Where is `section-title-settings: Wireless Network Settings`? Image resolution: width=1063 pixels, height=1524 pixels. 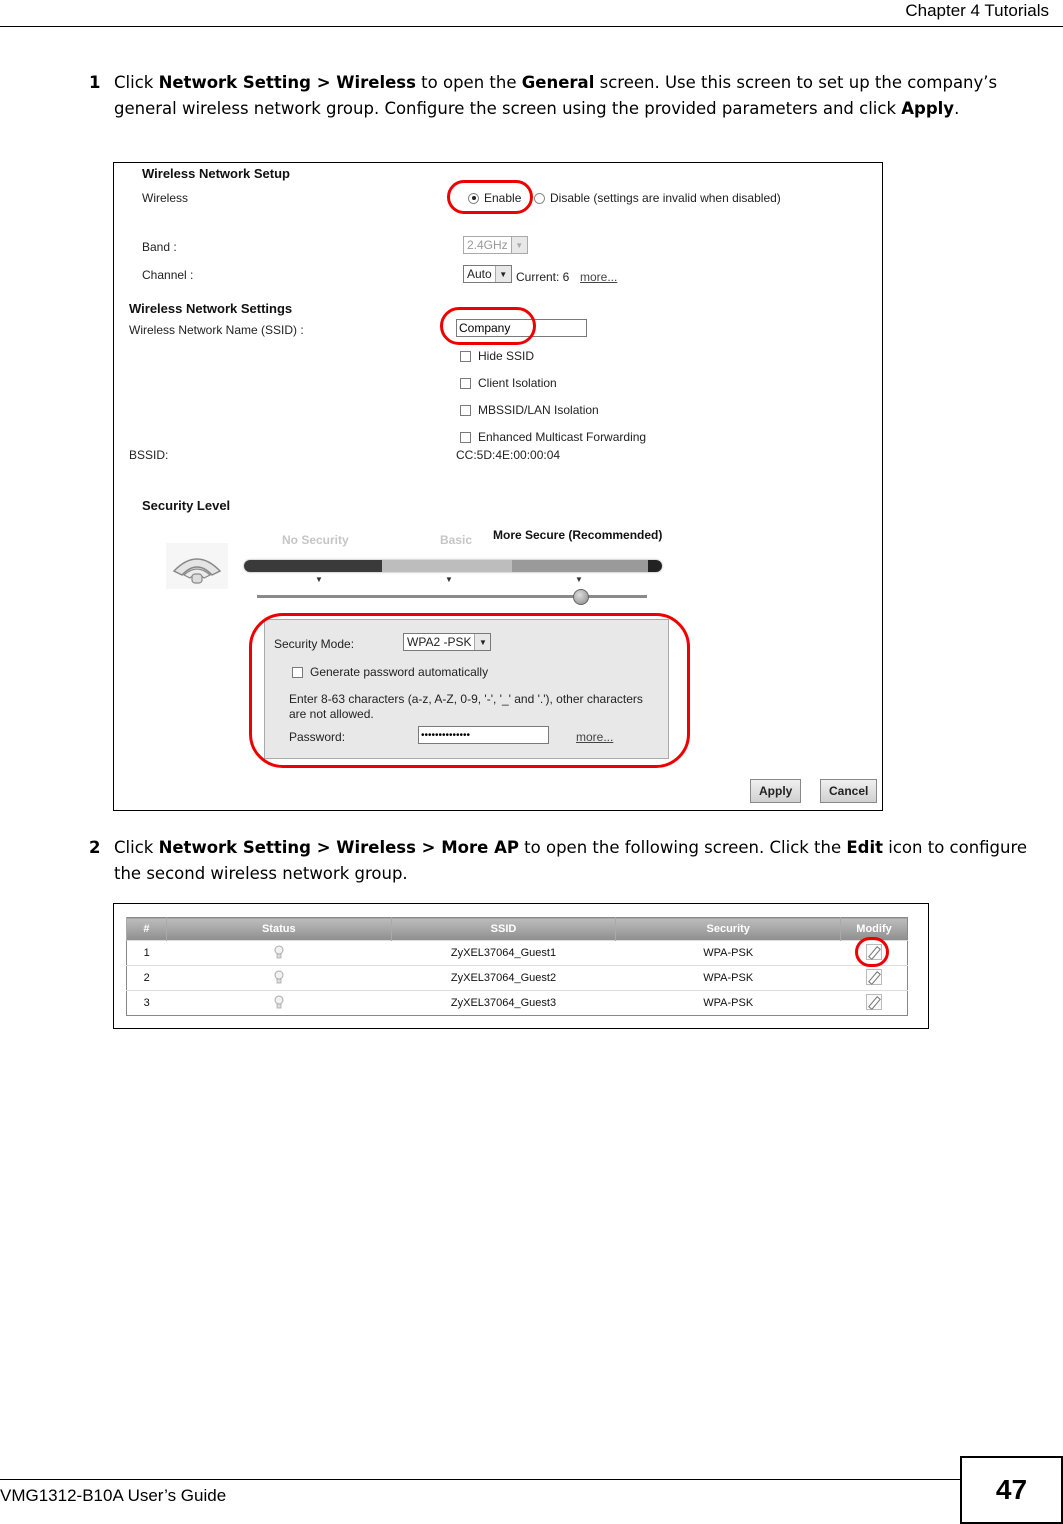 section-title-settings: Wireless Network Settings is located at coordinates (211, 308).